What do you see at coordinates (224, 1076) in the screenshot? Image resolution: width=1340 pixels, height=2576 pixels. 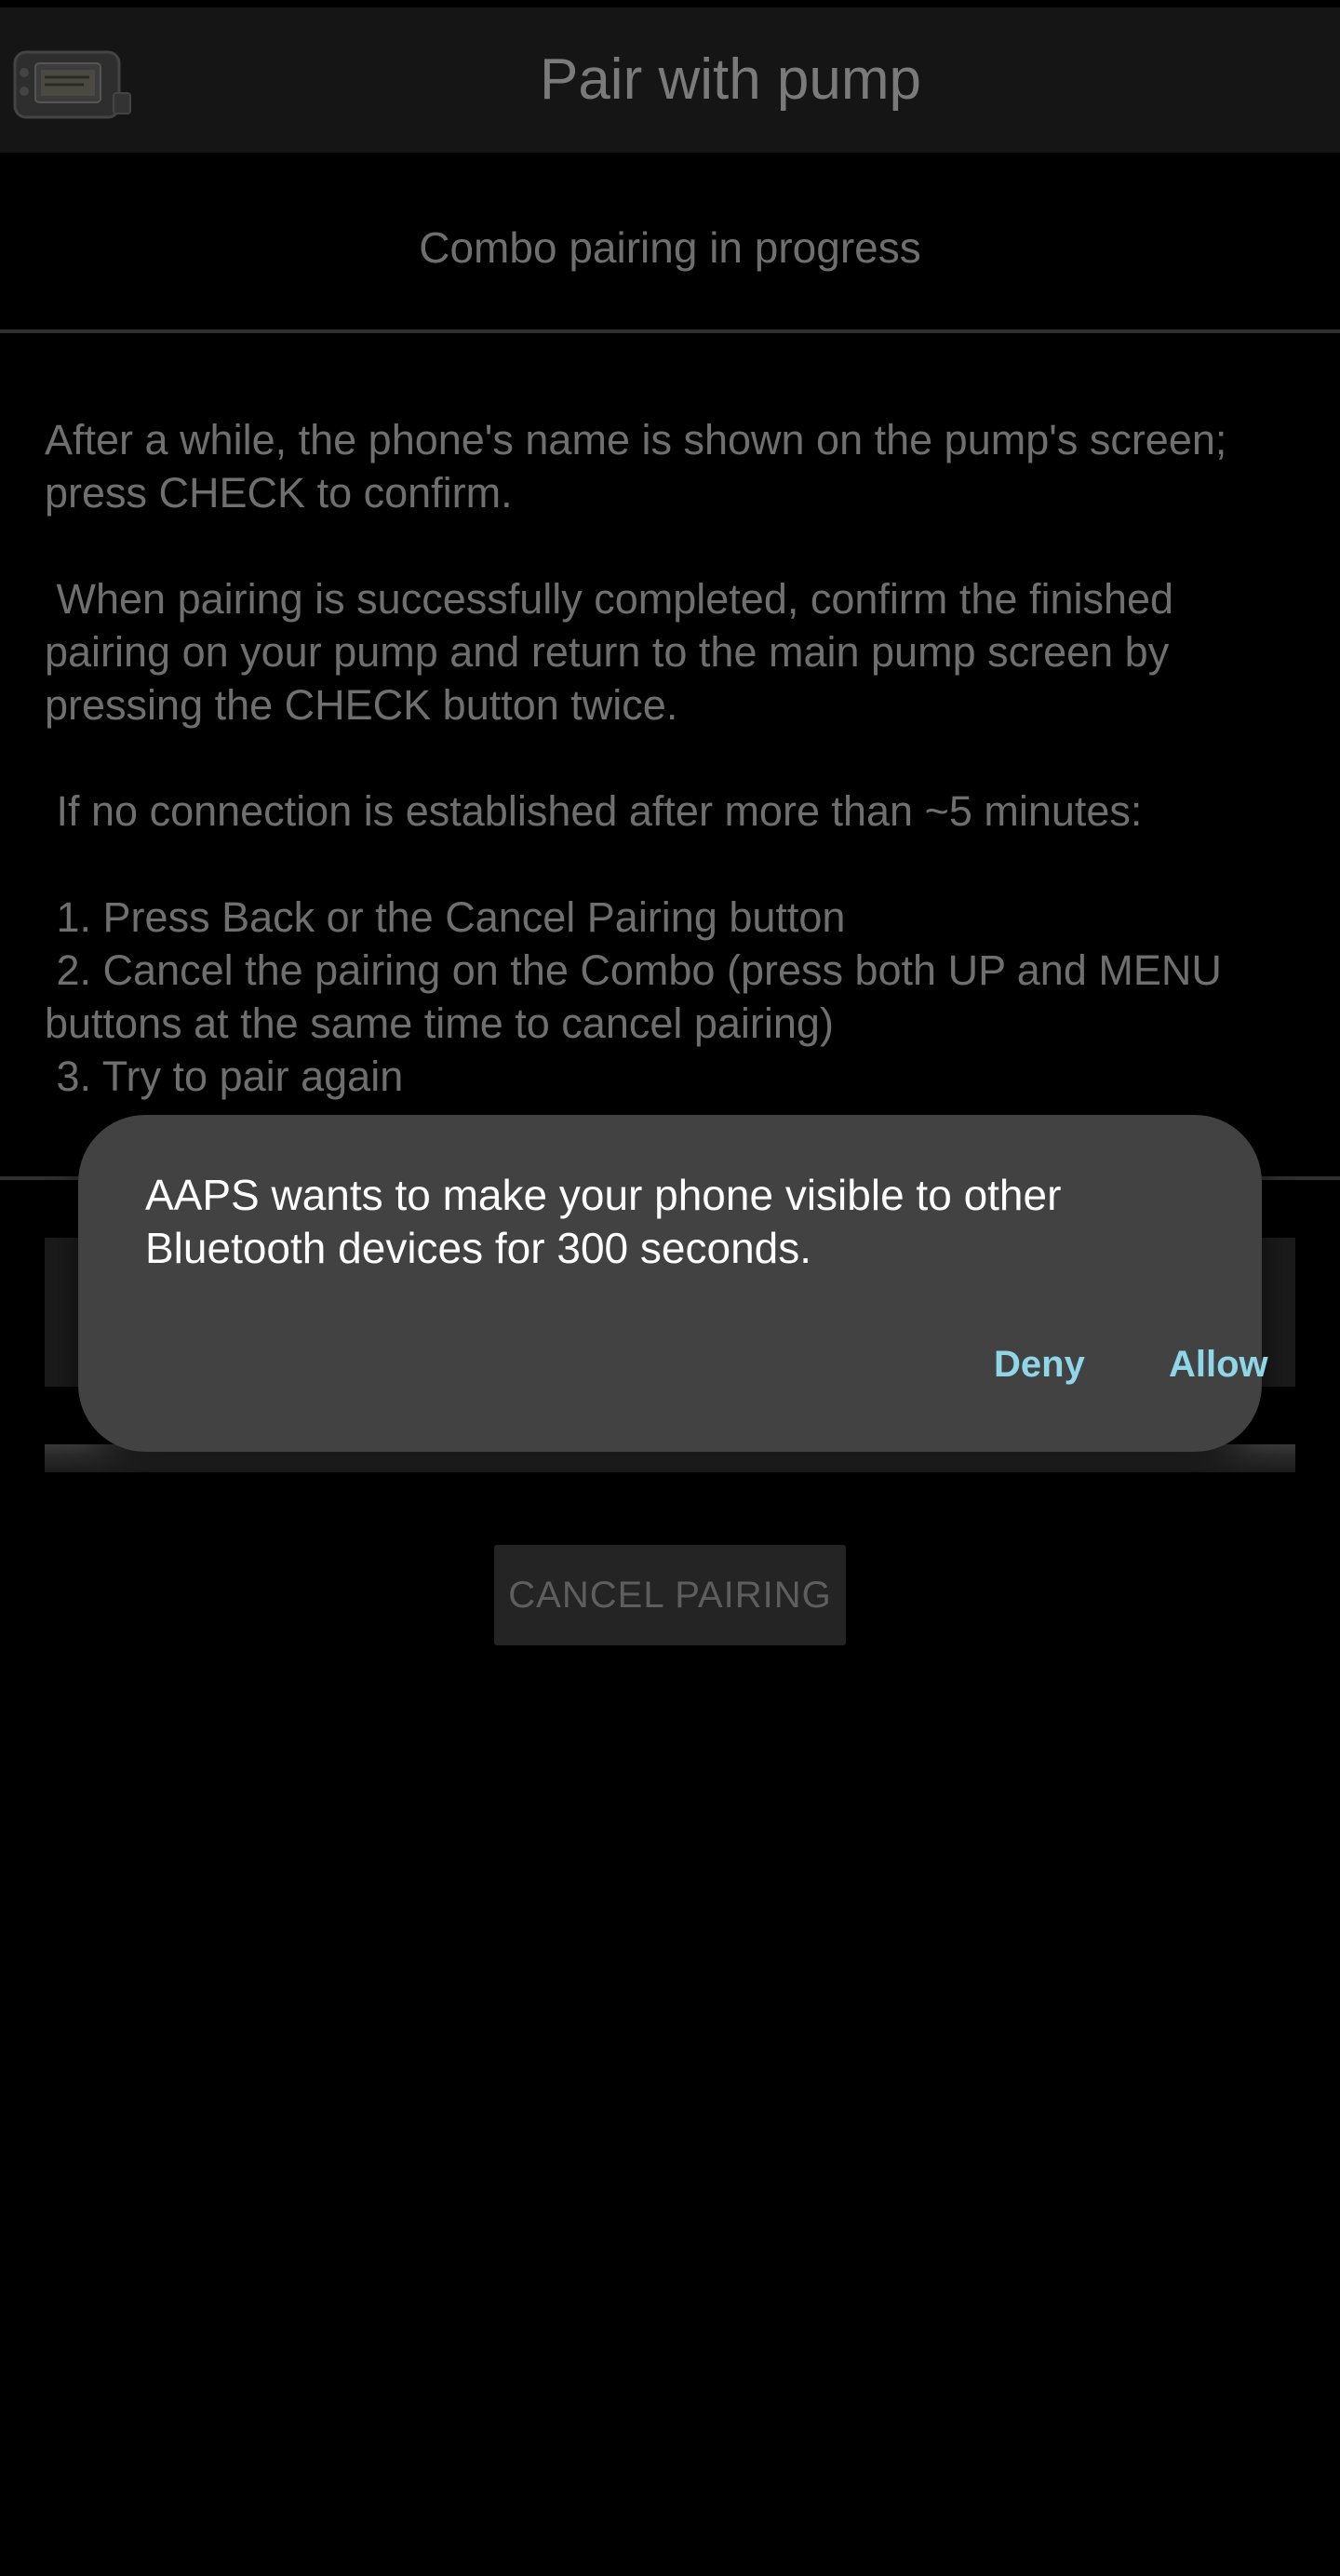 I see `instruction-step: 3. Try to pair again` at bounding box center [224, 1076].